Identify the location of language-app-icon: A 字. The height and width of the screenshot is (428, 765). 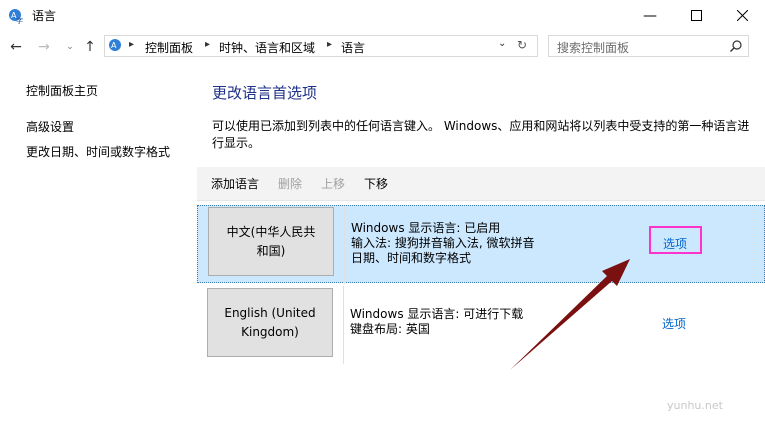
(16, 16).